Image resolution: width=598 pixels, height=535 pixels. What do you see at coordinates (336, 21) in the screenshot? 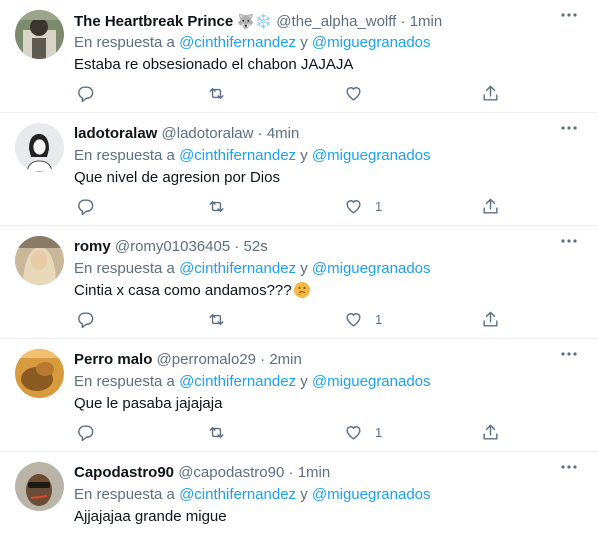
I see `handle: @the_alpha_wolff` at bounding box center [336, 21].